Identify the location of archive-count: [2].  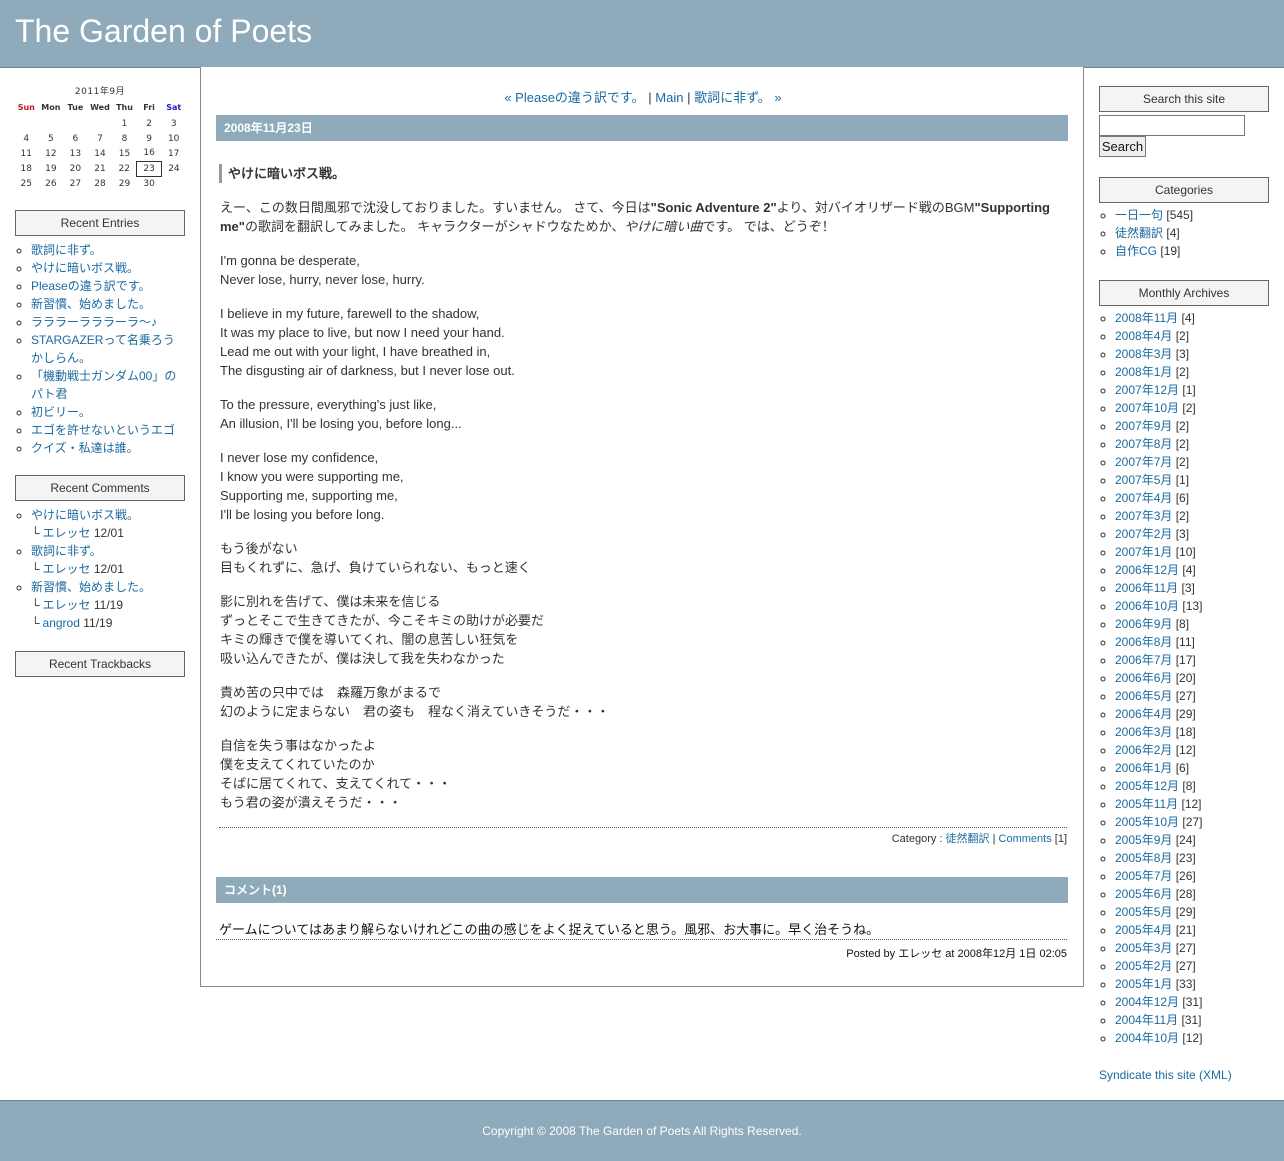
(1182, 516).